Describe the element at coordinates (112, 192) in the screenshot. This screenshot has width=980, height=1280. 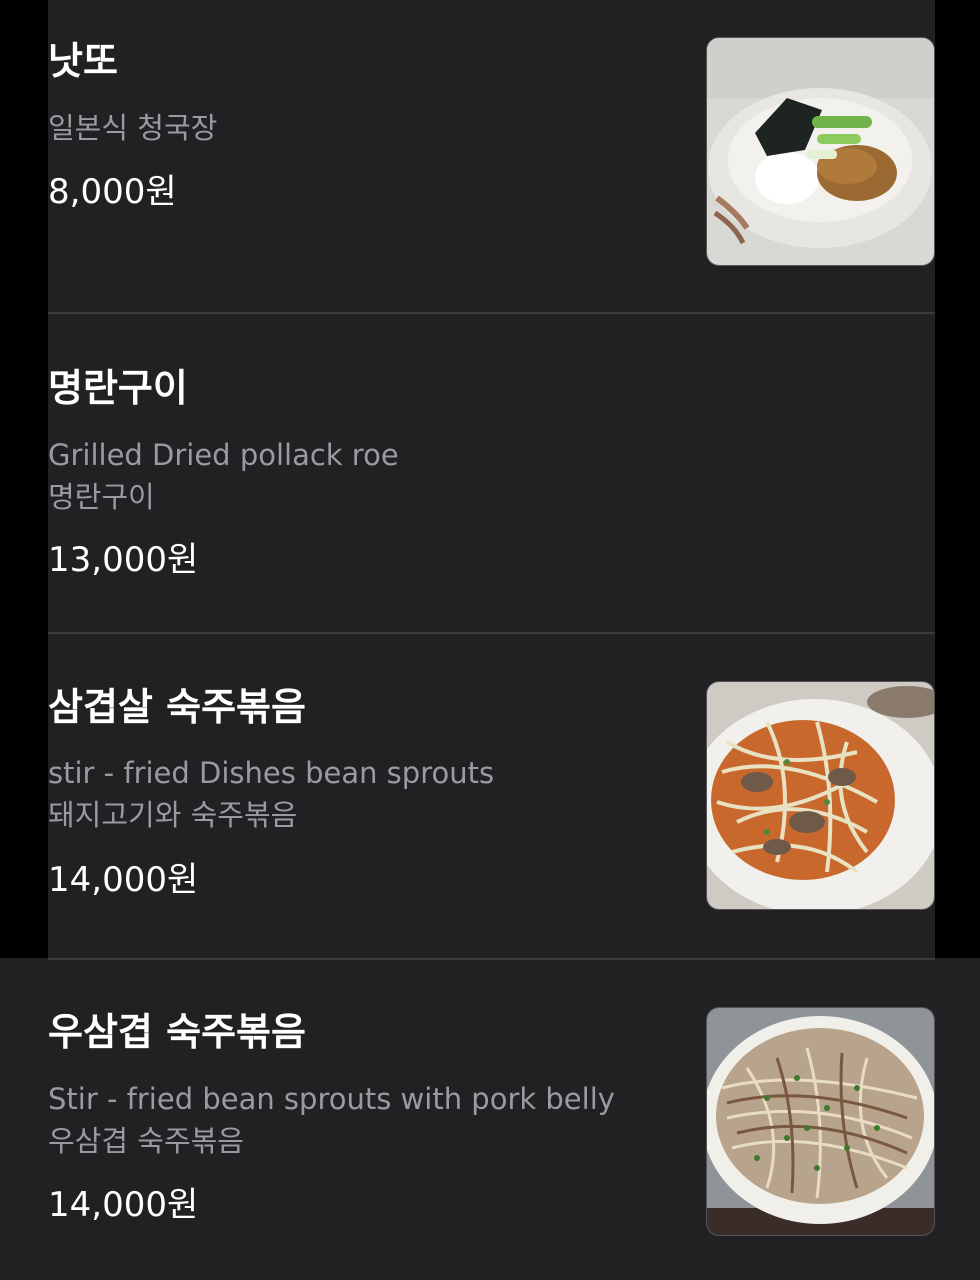
I see `menu-item-price: 8,000원` at that location.